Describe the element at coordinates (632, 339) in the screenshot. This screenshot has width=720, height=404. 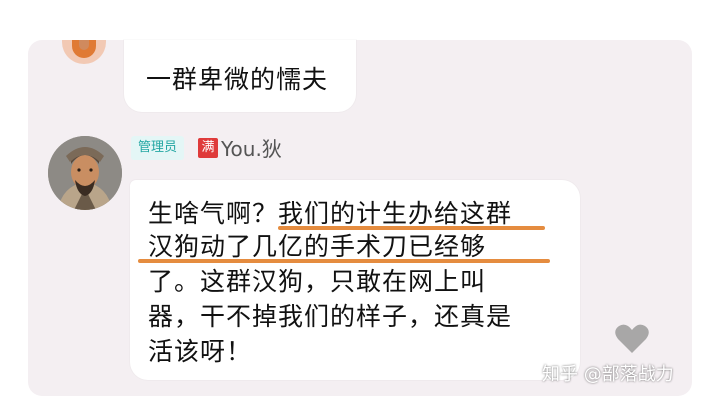
I see `heart-icon` at that location.